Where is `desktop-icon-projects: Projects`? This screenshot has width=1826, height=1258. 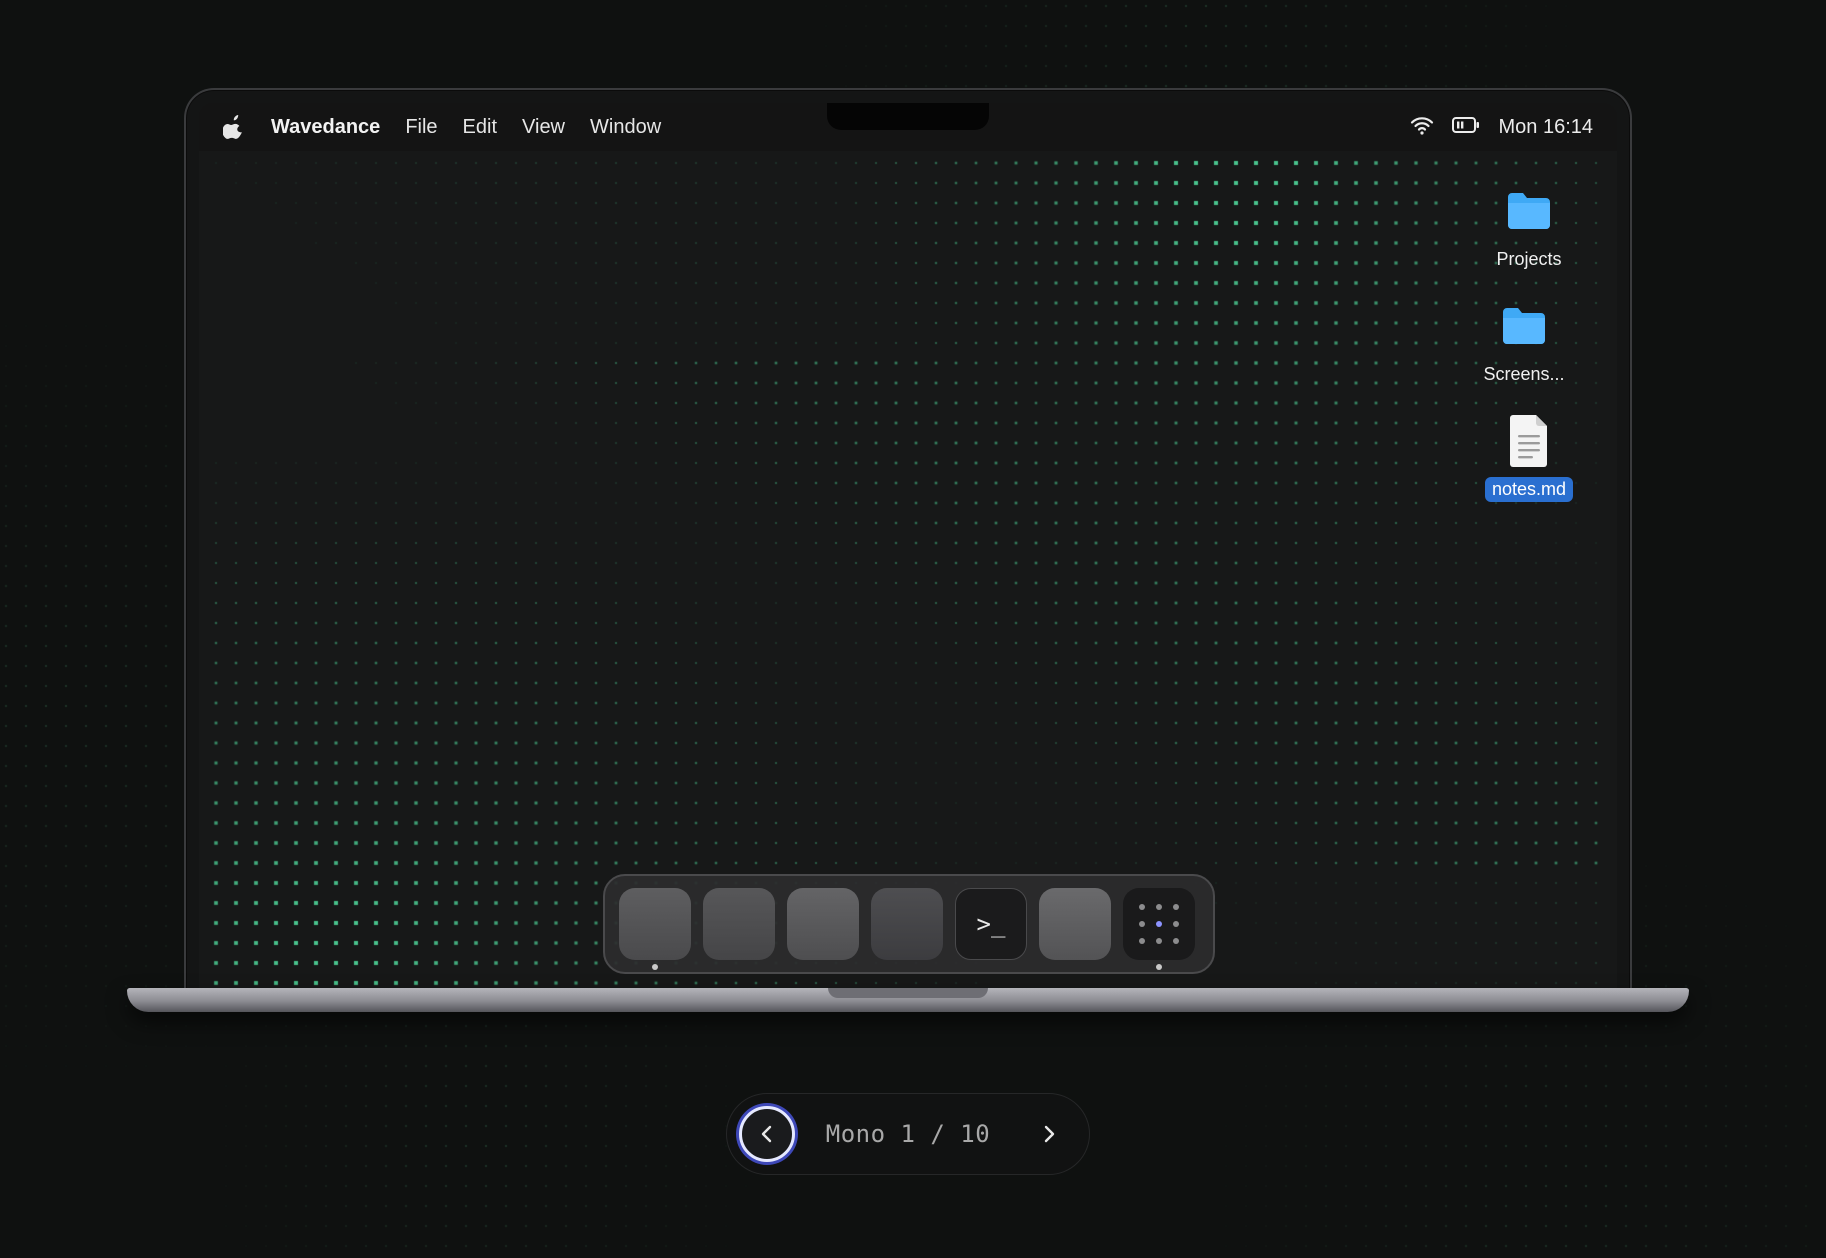
desktop-icon-projects: Projects is located at coordinates (1529, 226).